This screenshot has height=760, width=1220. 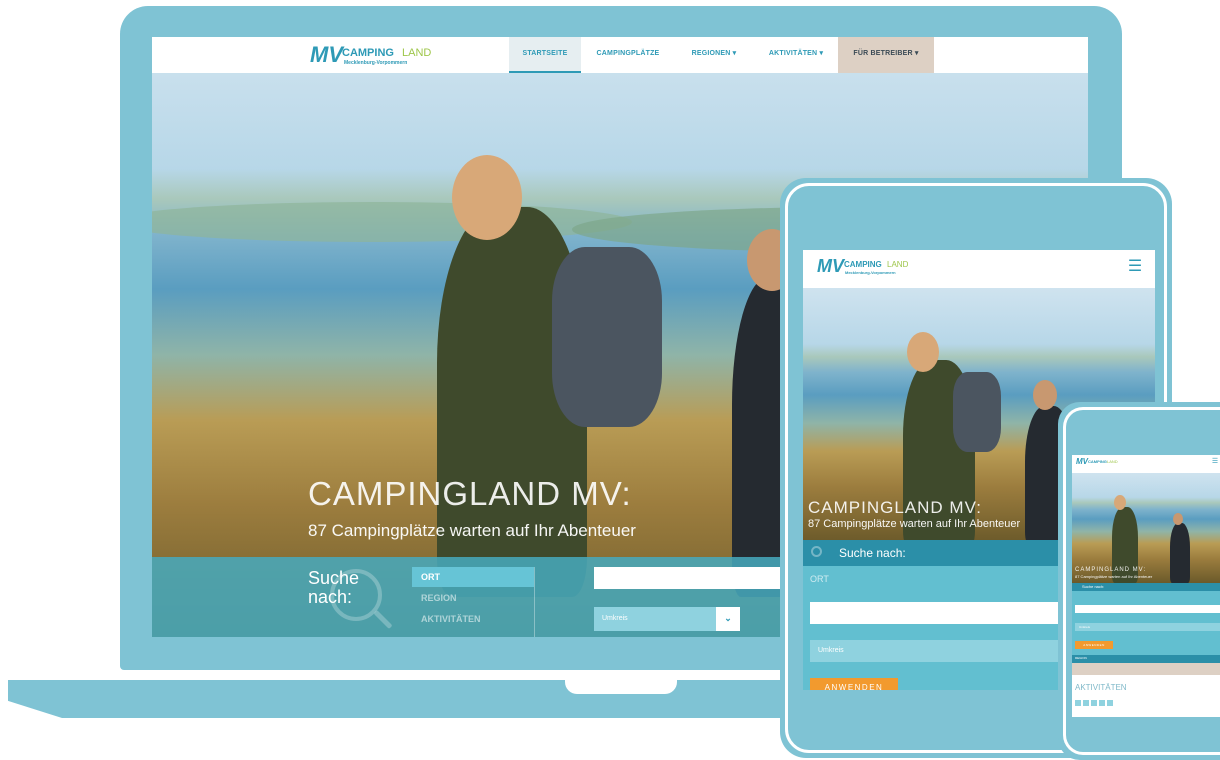 What do you see at coordinates (1146, 659) in the screenshot?
I see `phone-region-bar: REGION` at bounding box center [1146, 659].